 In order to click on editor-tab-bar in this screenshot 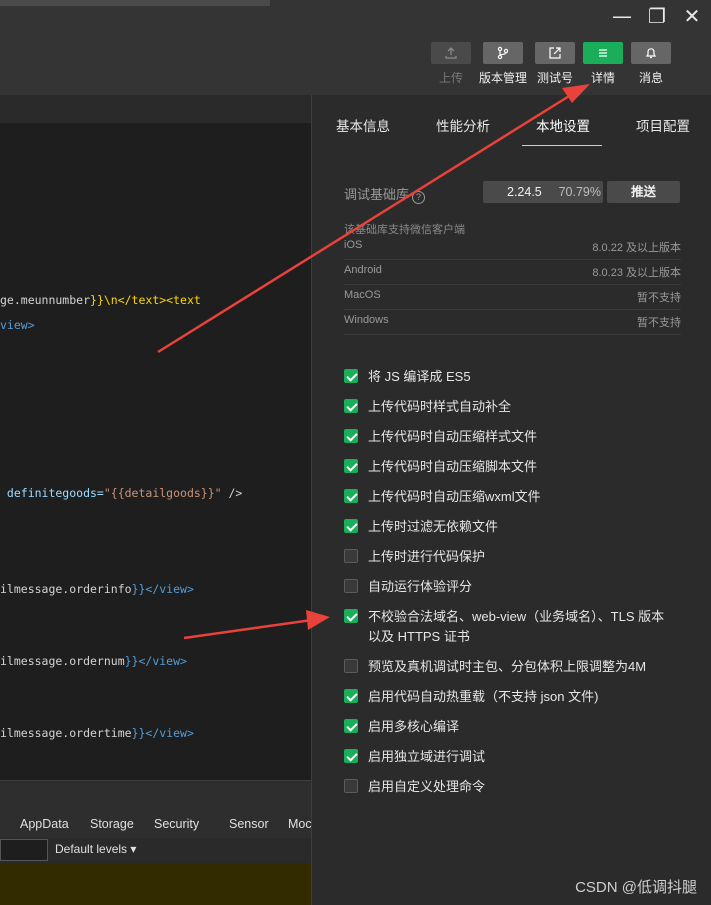, I will do `click(155, 109)`.